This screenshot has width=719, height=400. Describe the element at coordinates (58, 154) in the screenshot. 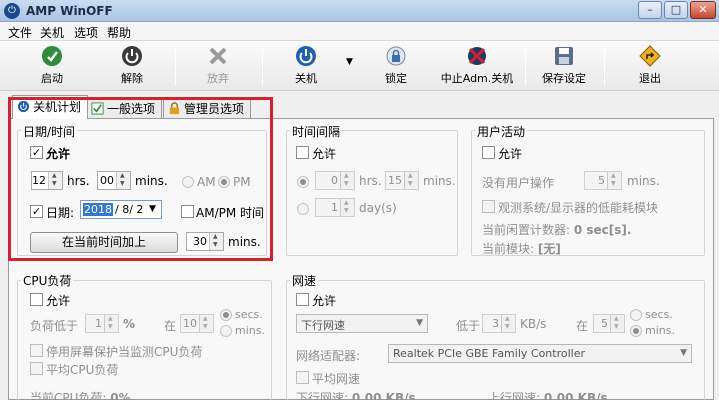

I see `datetime-allow-label: 允许` at that location.